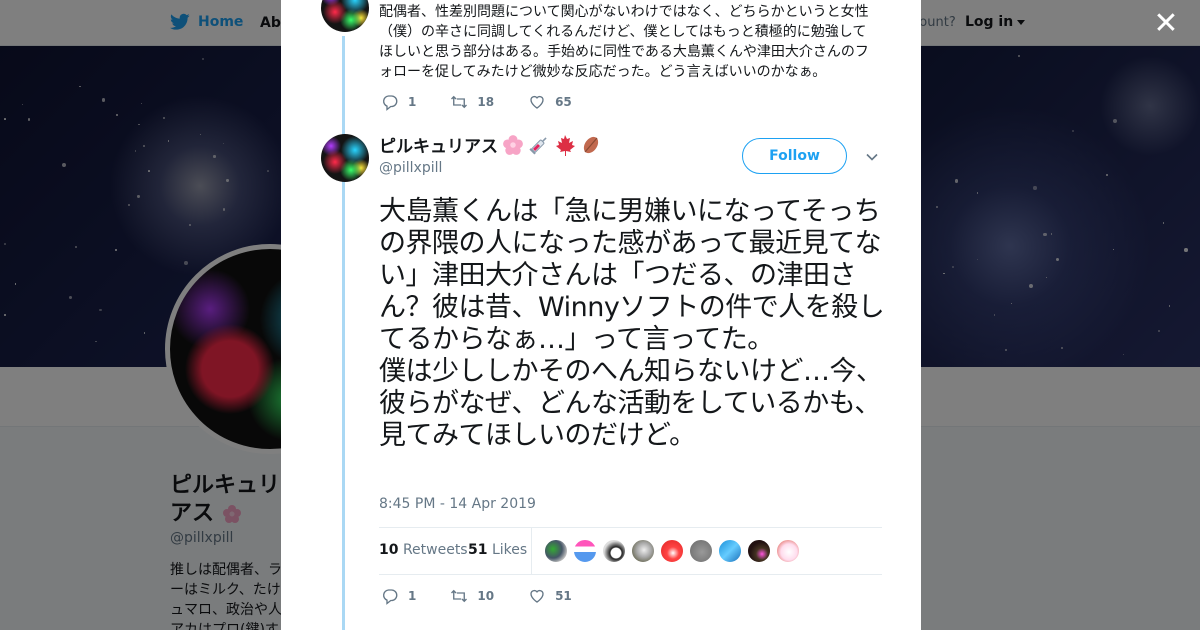  I want to click on previous-tweet-avatar, so click(345, 16).